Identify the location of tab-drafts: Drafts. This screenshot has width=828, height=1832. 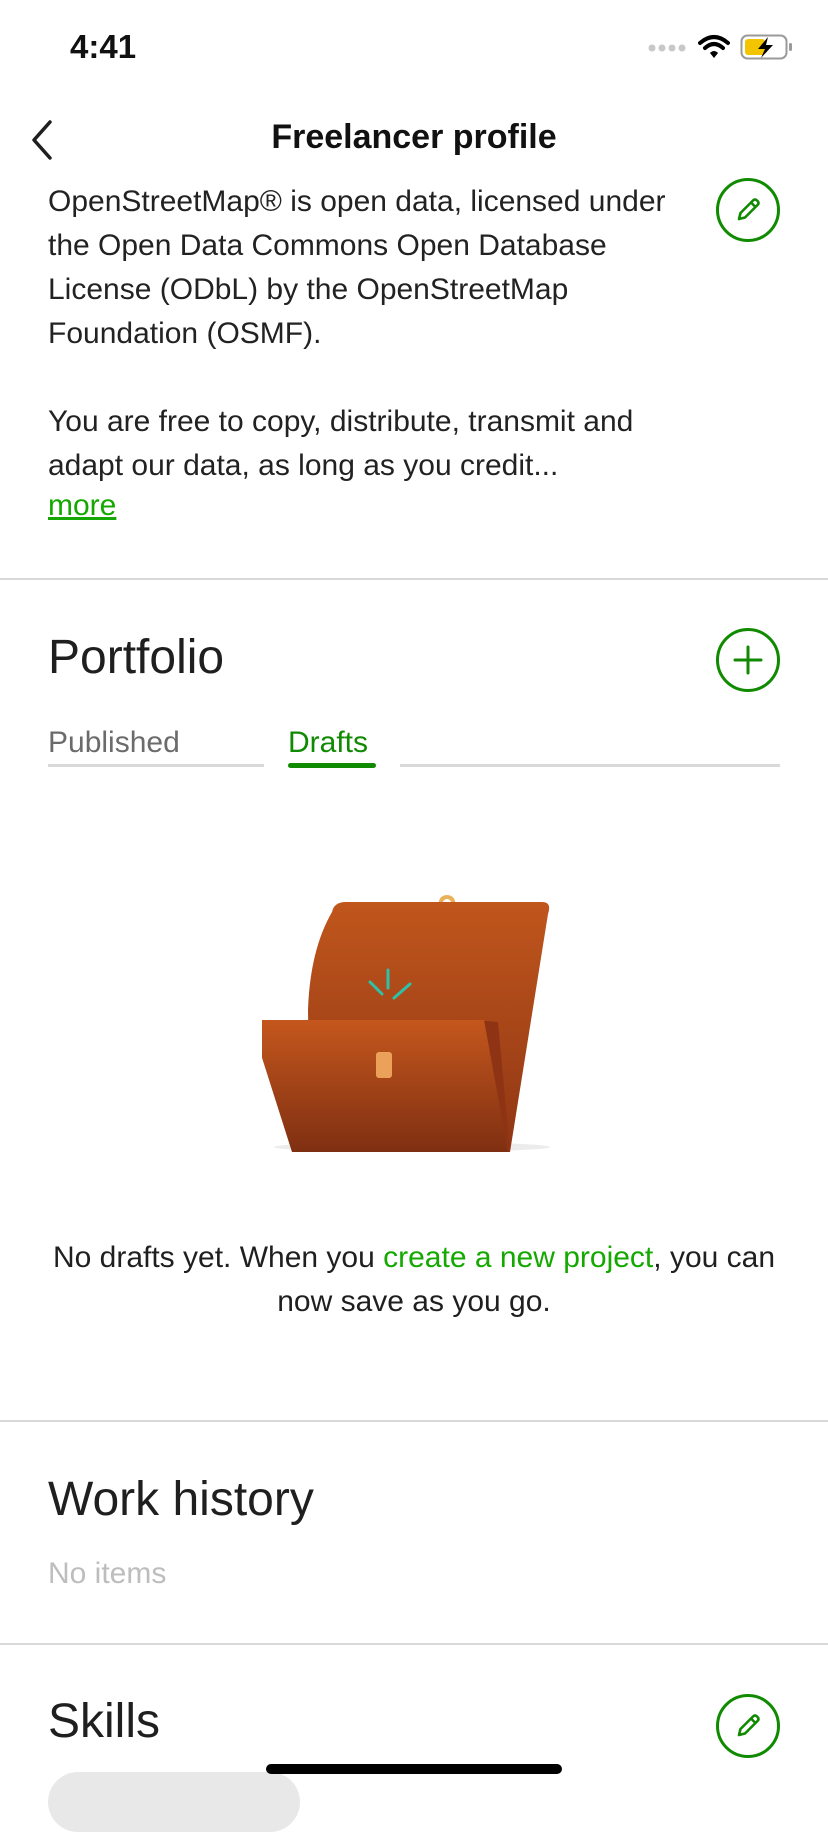
(328, 743).